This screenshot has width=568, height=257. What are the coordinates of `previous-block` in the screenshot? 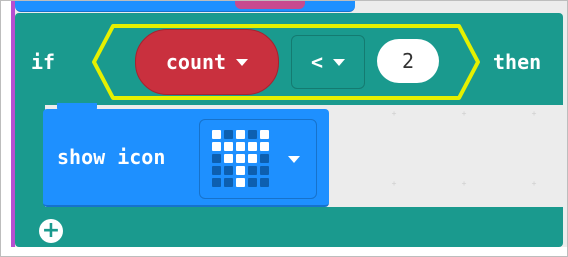 It's located at (185, 6).